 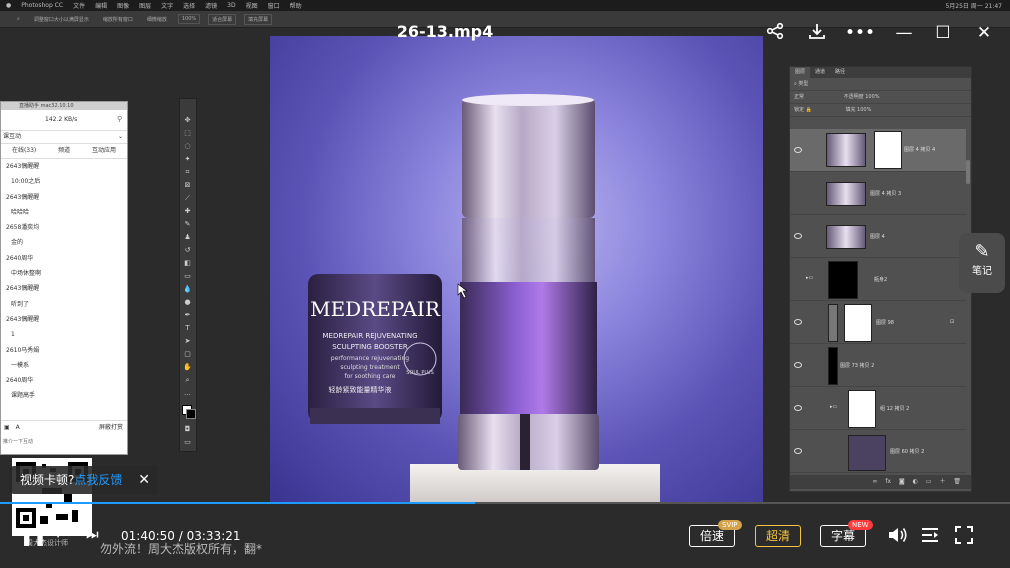 What do you see at coordinates (187, 380) in the screenshot?
I see `zoom-icon: ⌕` at bounding box center [187, 380].